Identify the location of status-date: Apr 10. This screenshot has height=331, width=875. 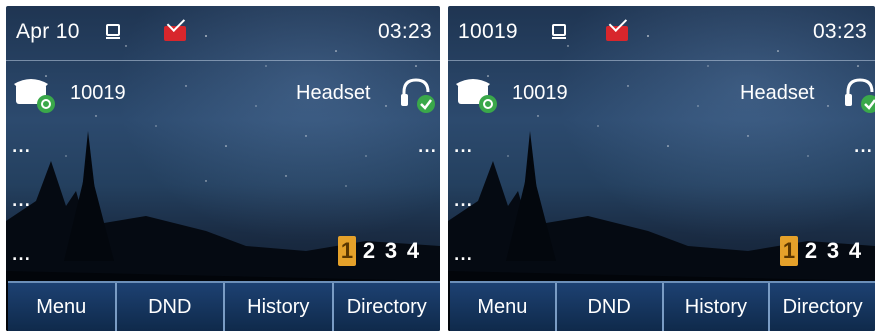
(48, 31).